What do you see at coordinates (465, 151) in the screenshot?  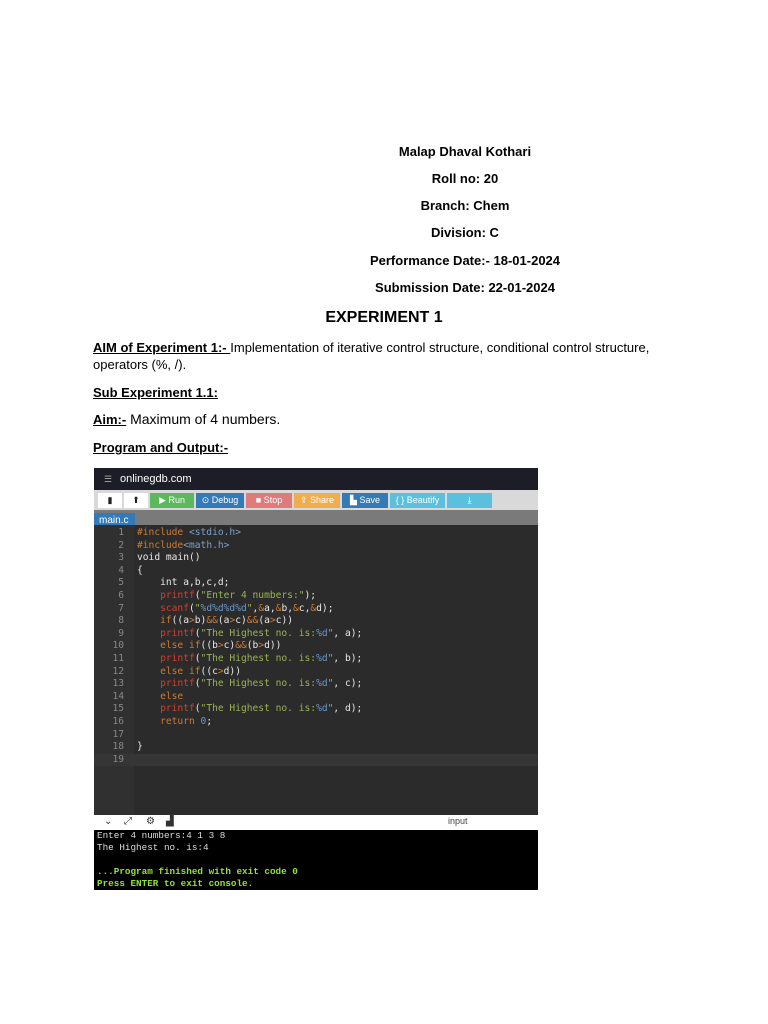 I see `student-name: Malap Dhaval Kothari` at bounding box center [465, 151].